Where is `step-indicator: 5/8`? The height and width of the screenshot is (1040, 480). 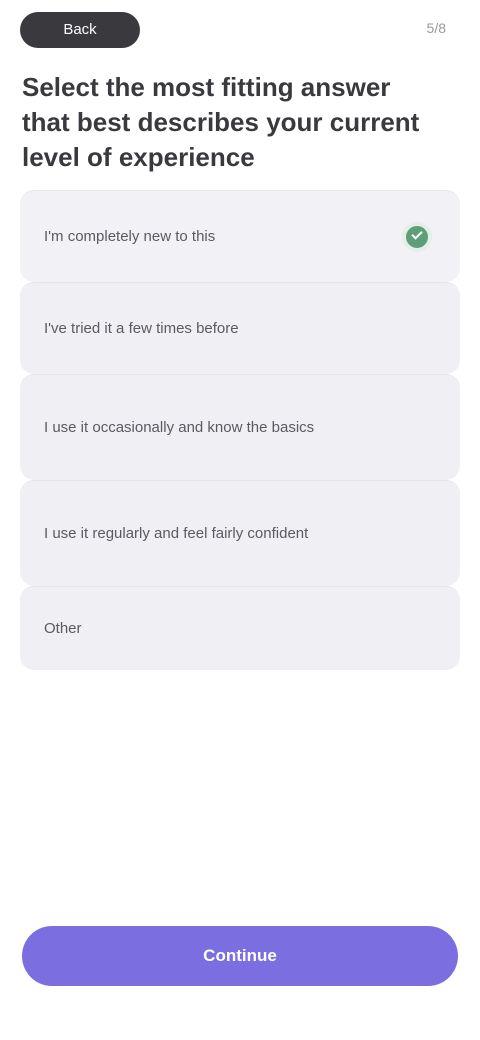
step-indicator: 5/8 is located at coordinates (436, 28).